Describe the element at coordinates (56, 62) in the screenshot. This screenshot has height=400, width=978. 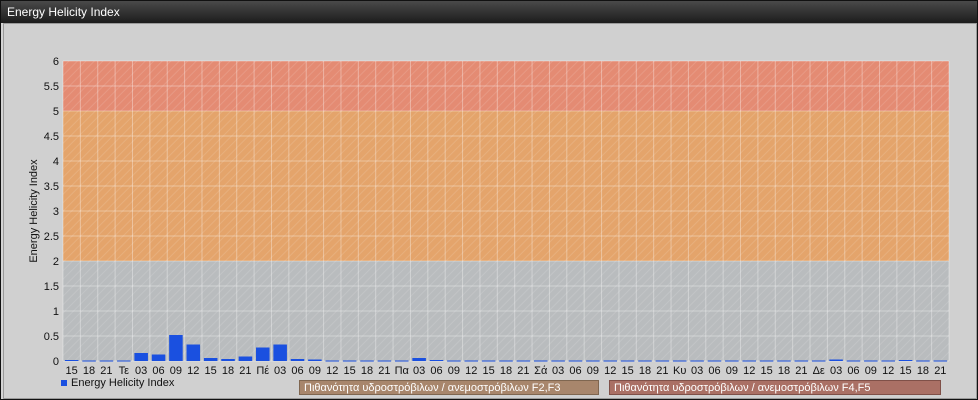
I see `y-tick-label: 6` at that location.